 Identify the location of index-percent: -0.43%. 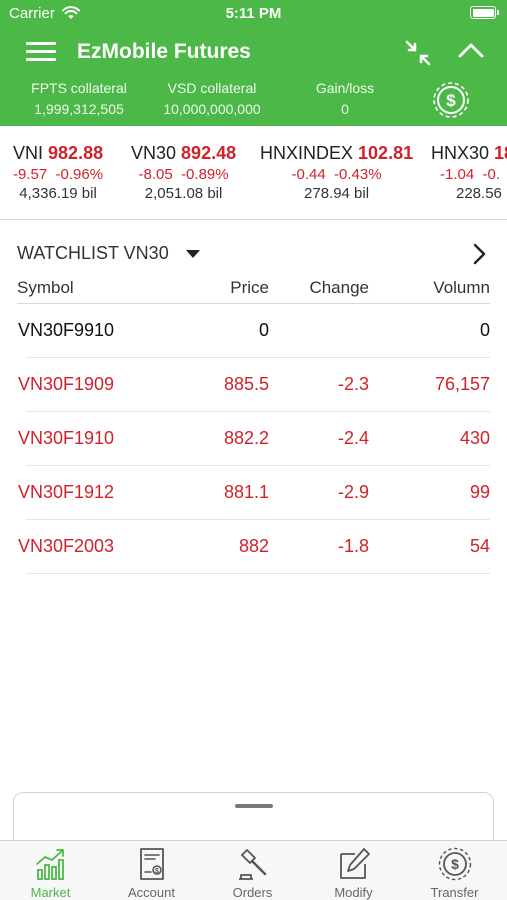
(358, 174).